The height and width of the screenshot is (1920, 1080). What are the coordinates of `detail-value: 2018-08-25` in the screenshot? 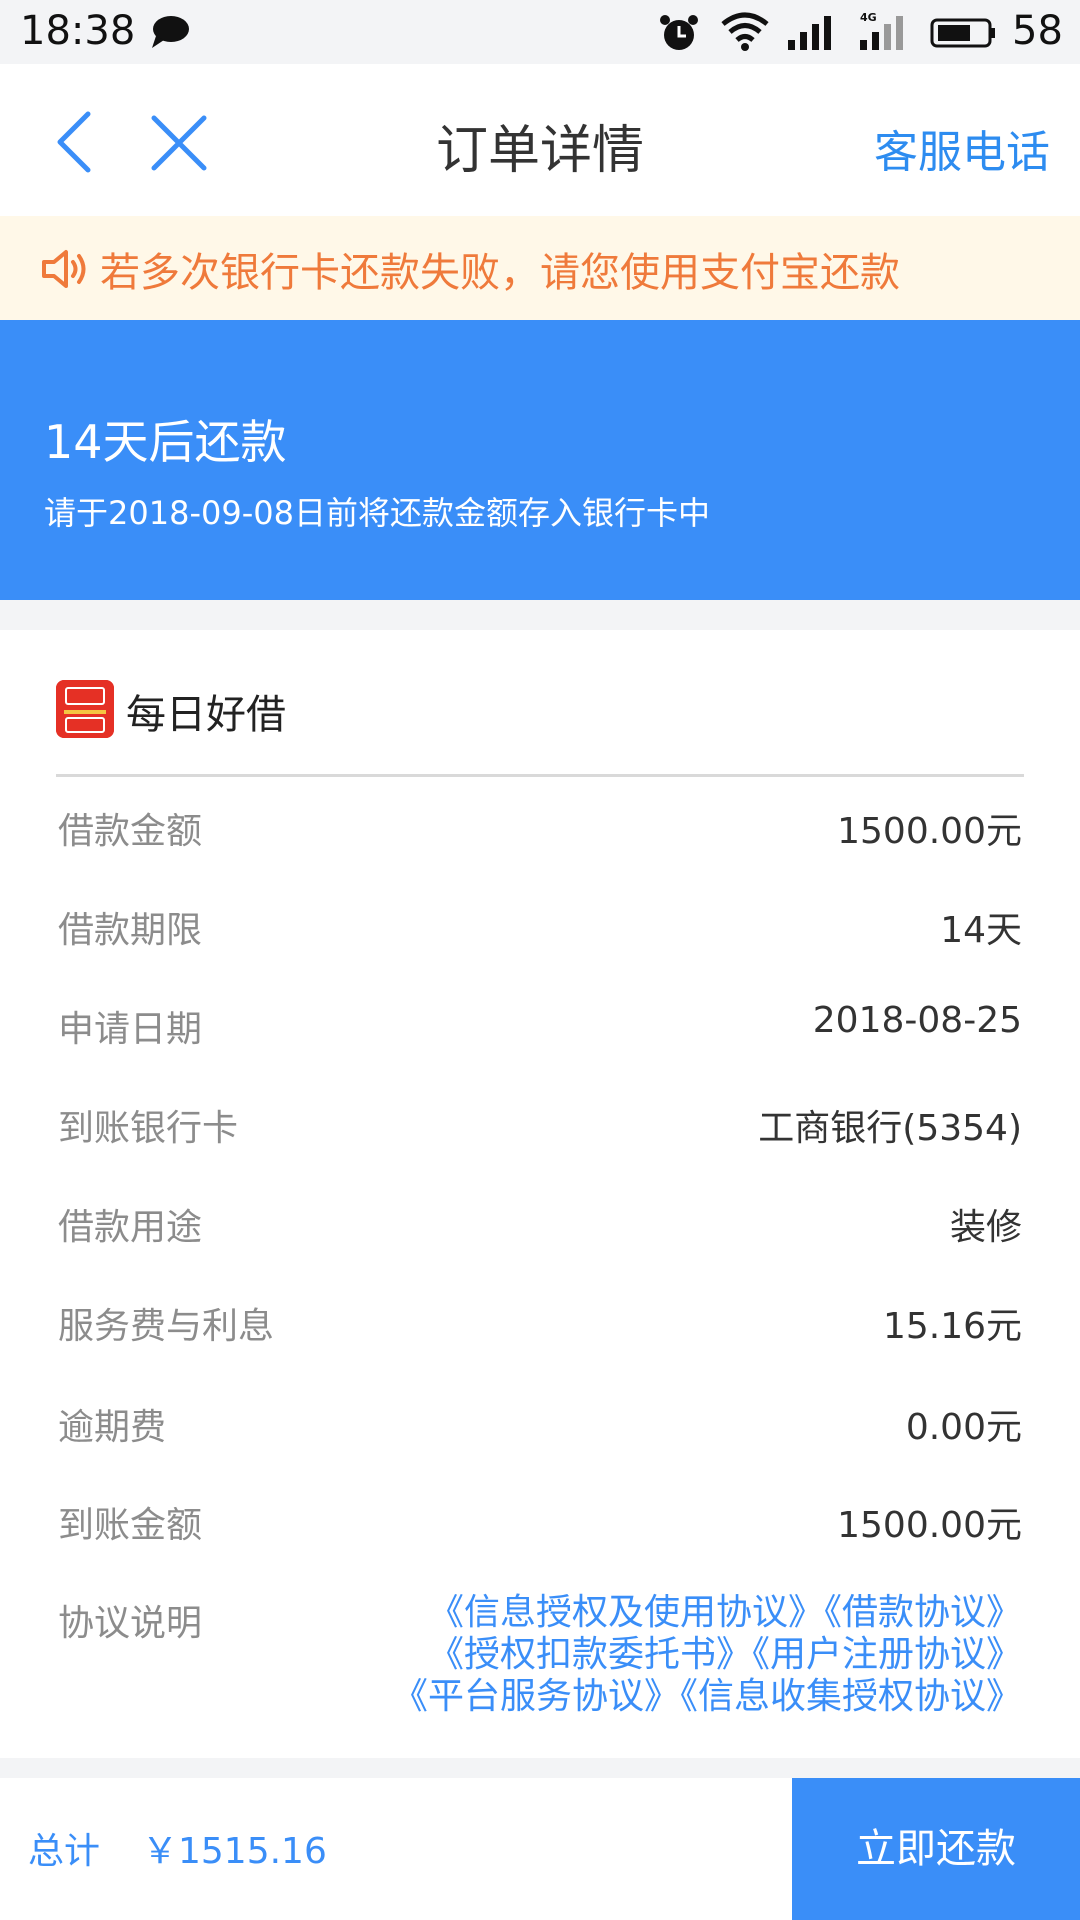 It's located at (917, 1020).